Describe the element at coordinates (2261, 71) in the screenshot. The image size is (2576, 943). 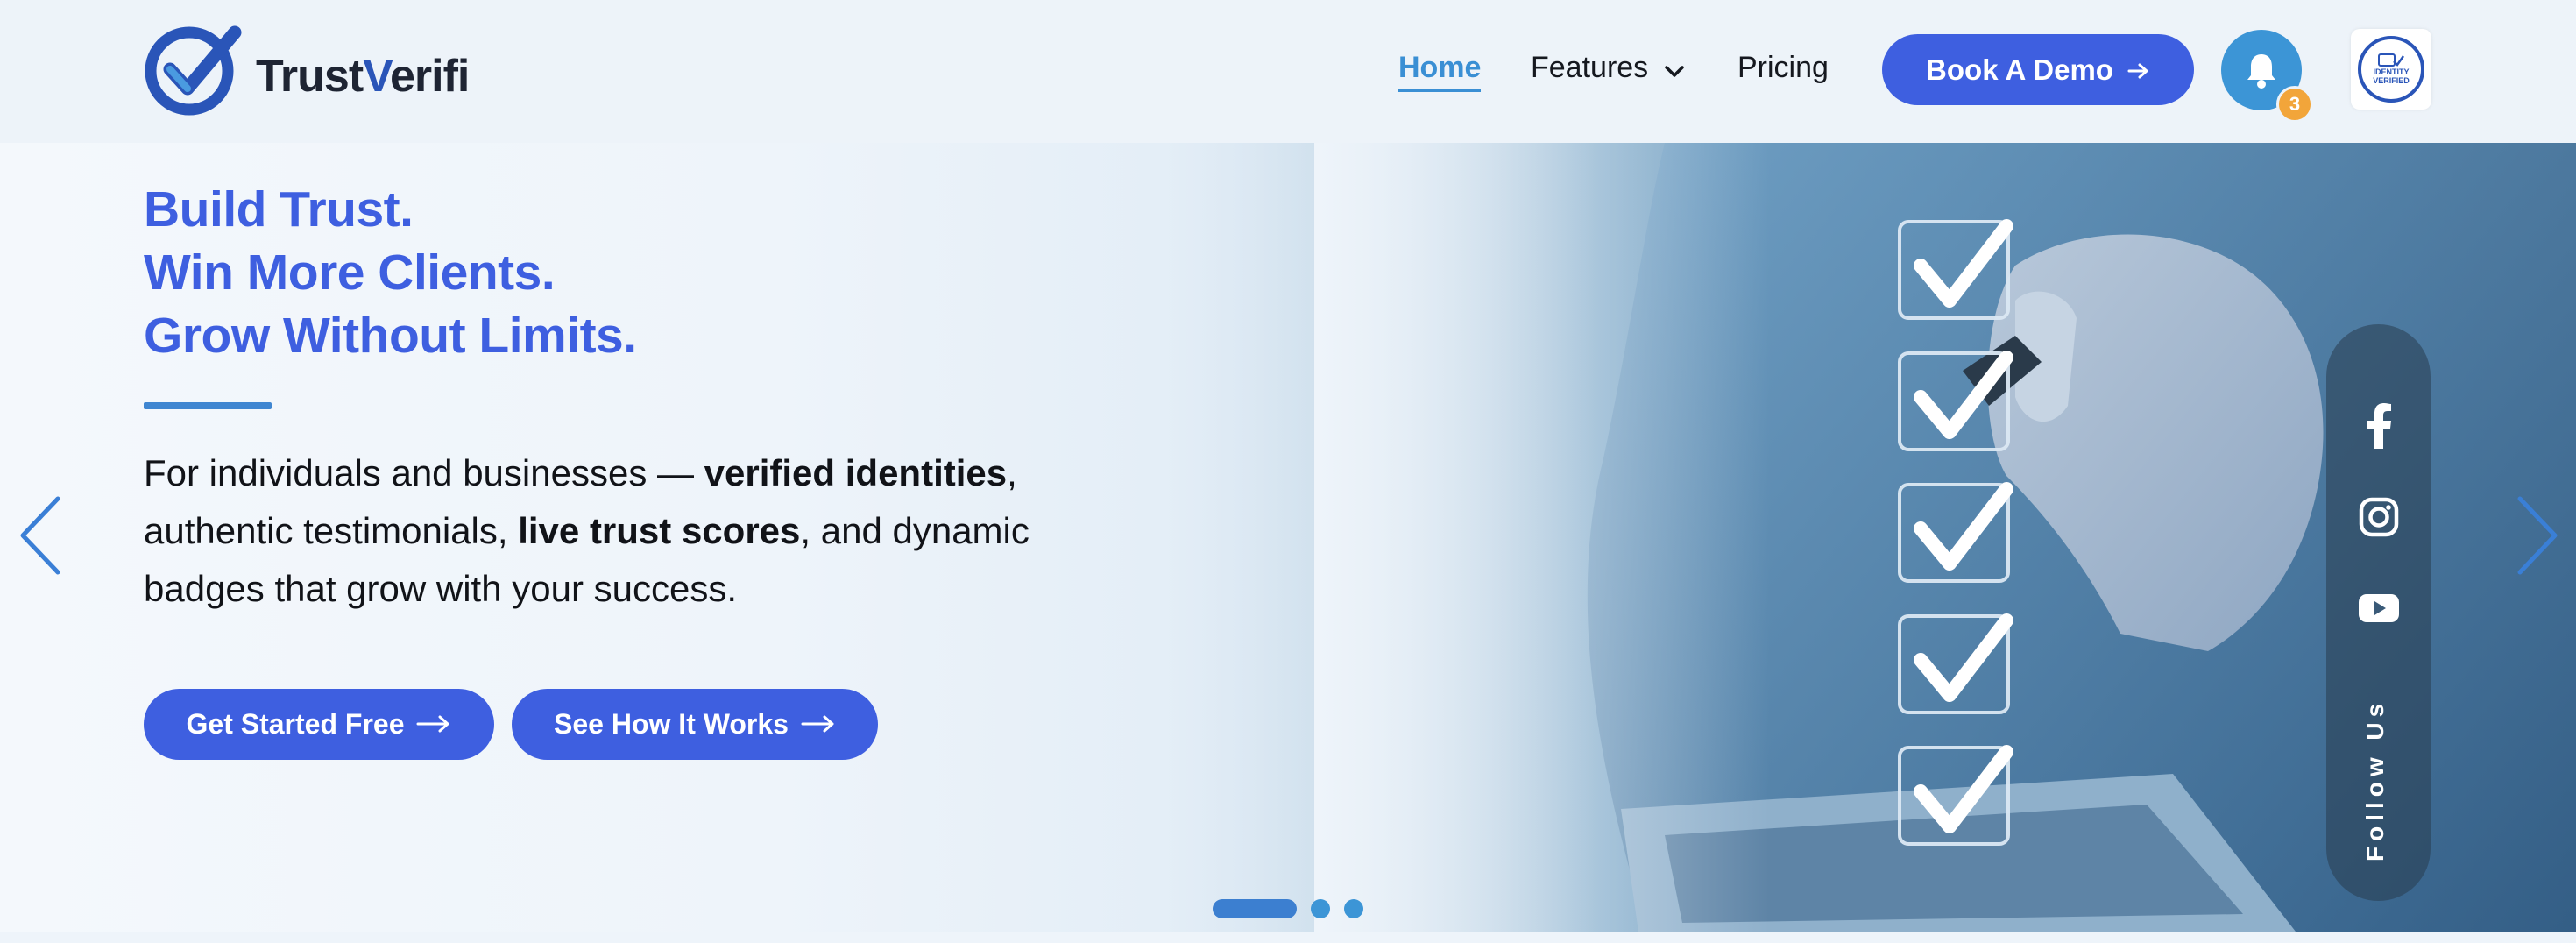
I see `bell-icon` at that location.